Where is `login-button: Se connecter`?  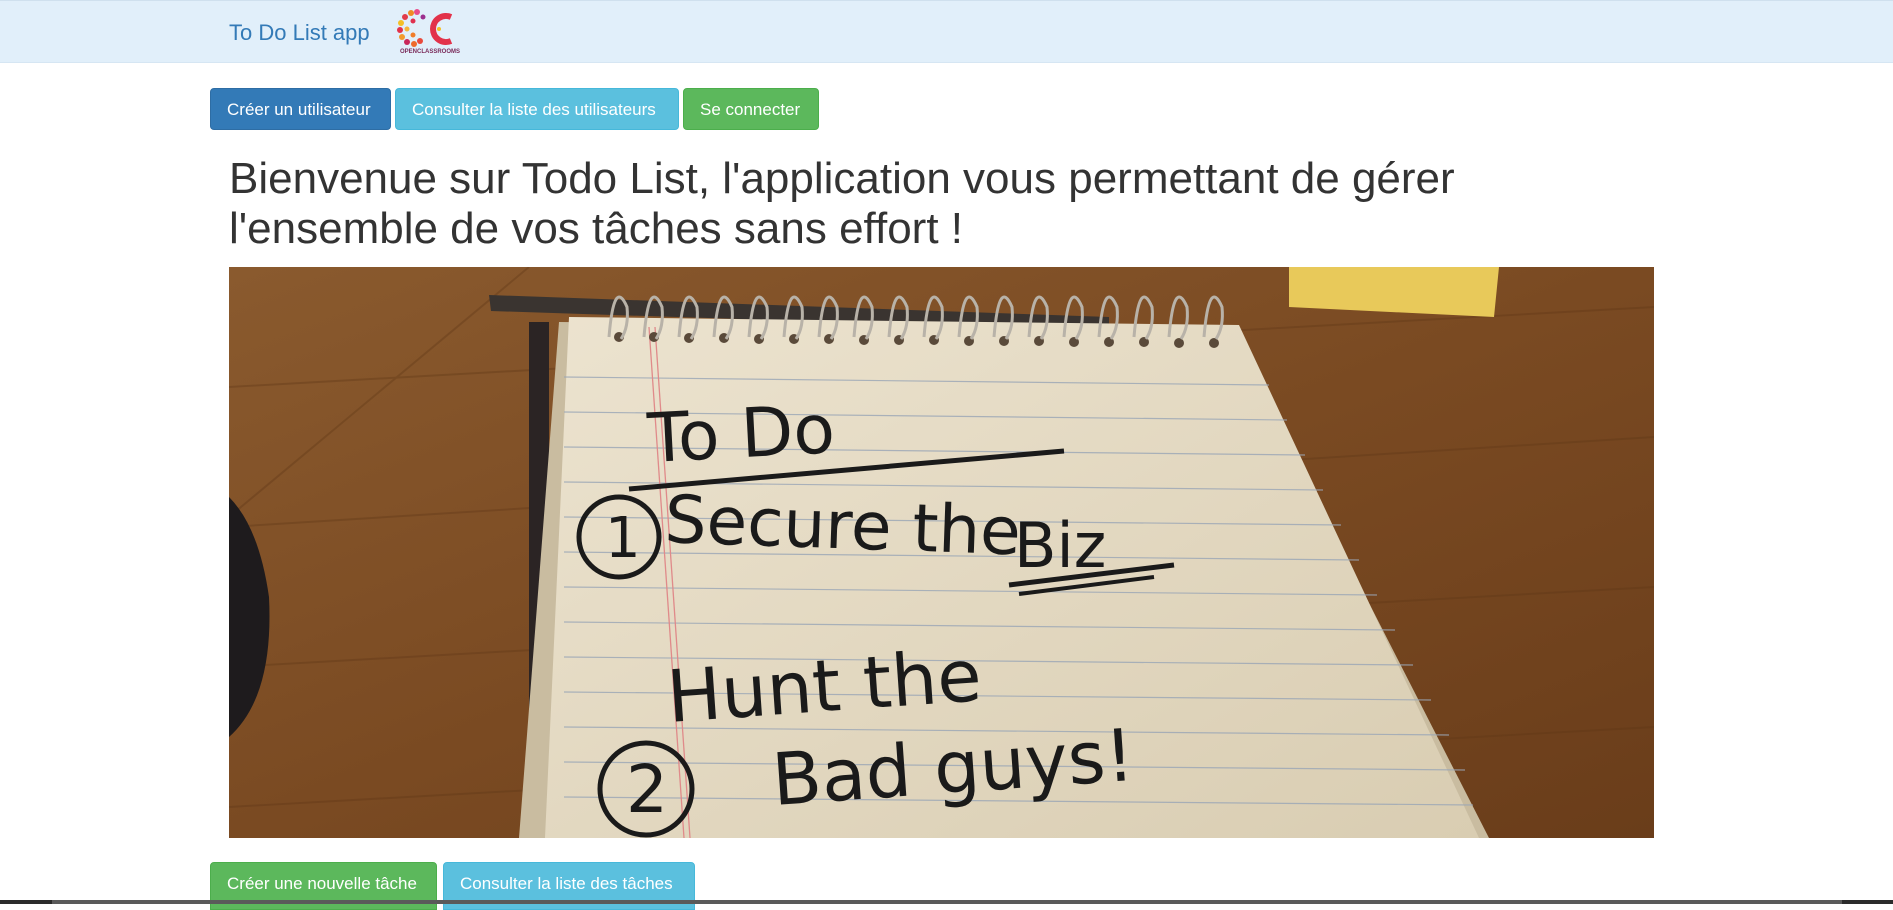 login-button: Se connecter is located at coordinates (751, 109).